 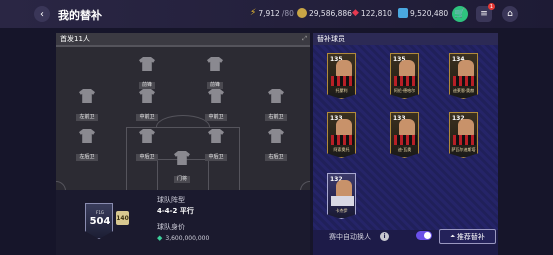 I want to click on sub-card: 133 迪-瓦奥, so click(x=404, y=135).